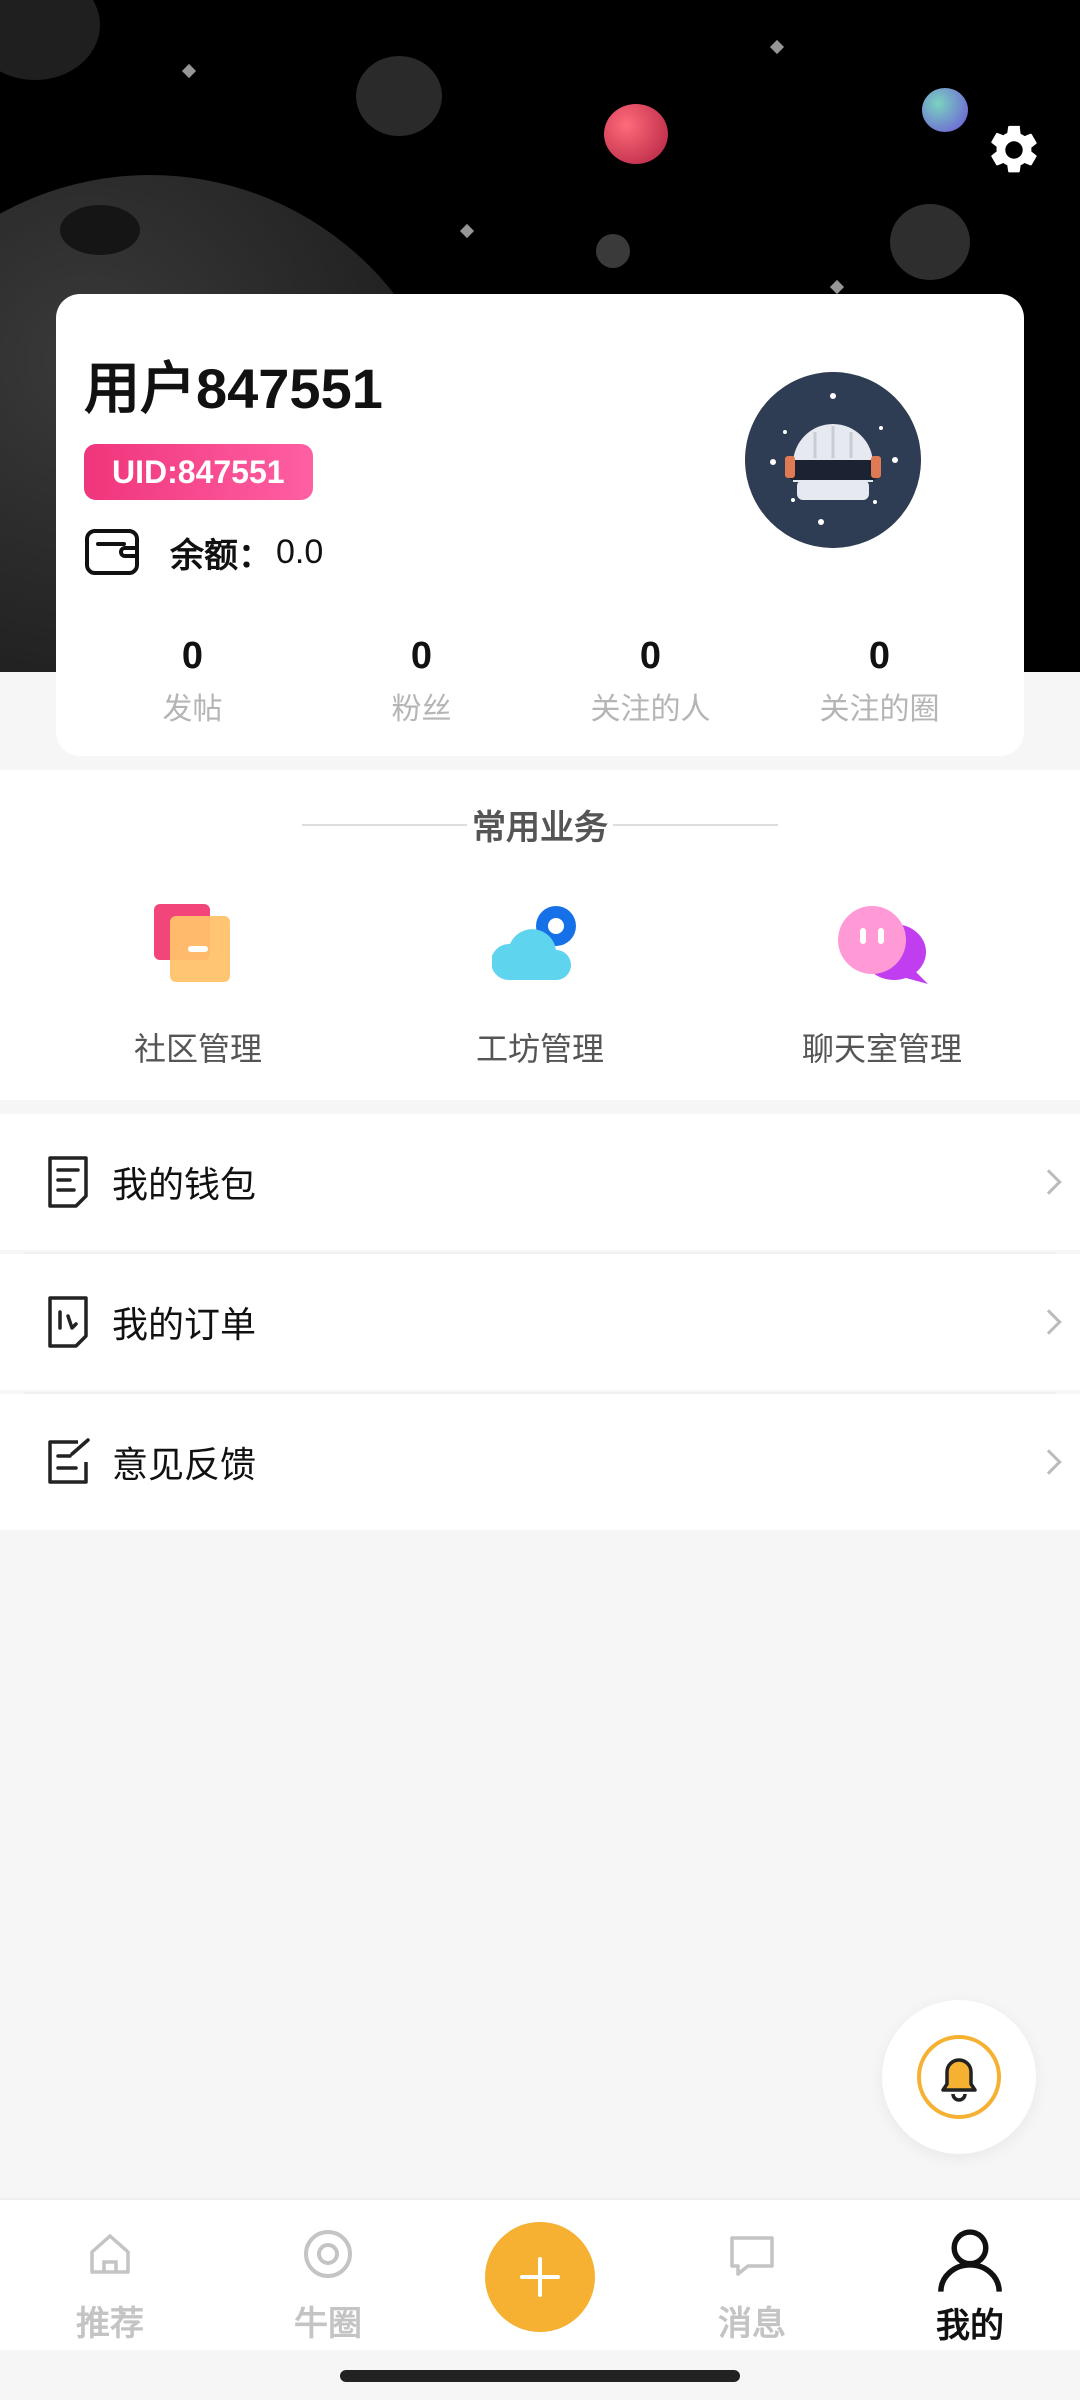  What do you see at coordinates (69, 1461) in the screenshot?
I see `feedback-edit-icon` at bounding box center [69, 1461].